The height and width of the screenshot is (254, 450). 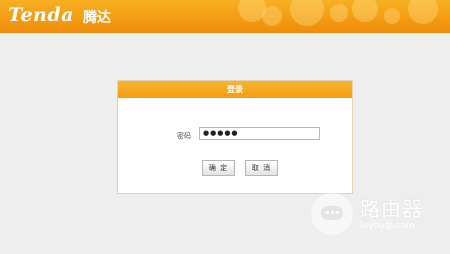 I want to click on password-input: ●●●●●, so click(x=259, y=133).